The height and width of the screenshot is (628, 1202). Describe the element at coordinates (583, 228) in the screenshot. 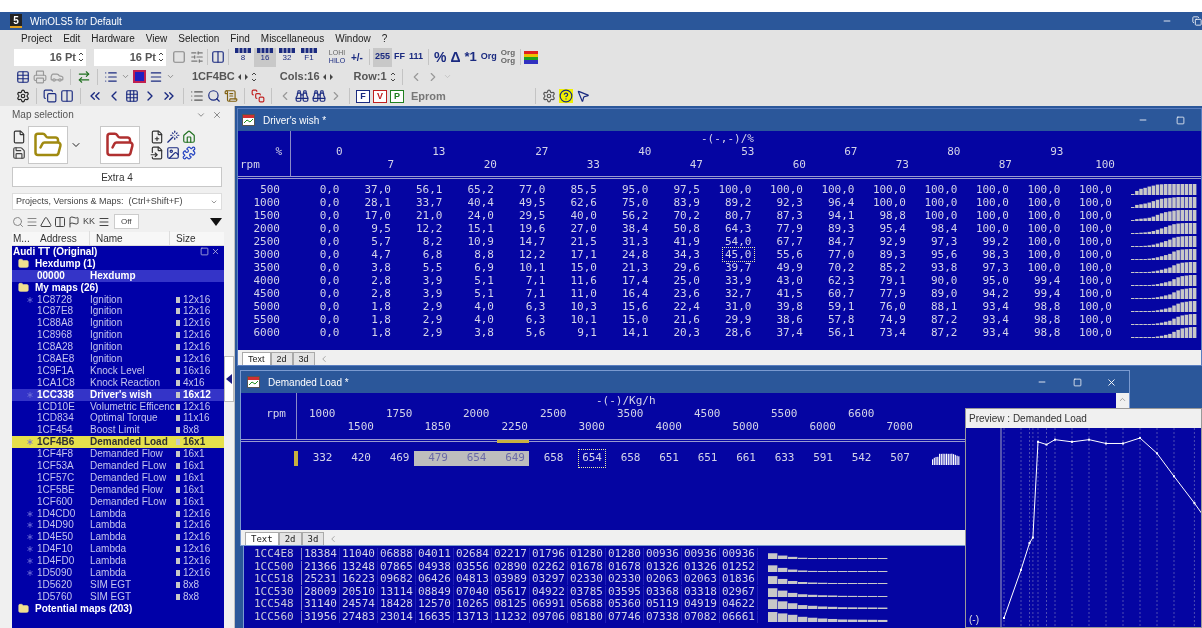

I see `map-value: 27,0` at that location.